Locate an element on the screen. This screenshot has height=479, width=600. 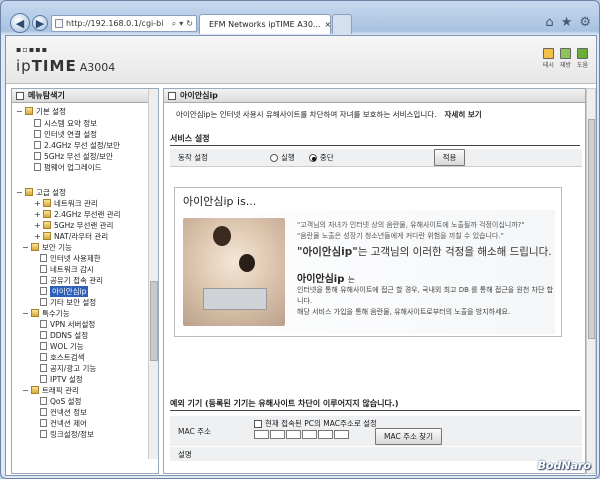
promo-brand: 아이안심ip 는 is located at coordinates (326, 279).